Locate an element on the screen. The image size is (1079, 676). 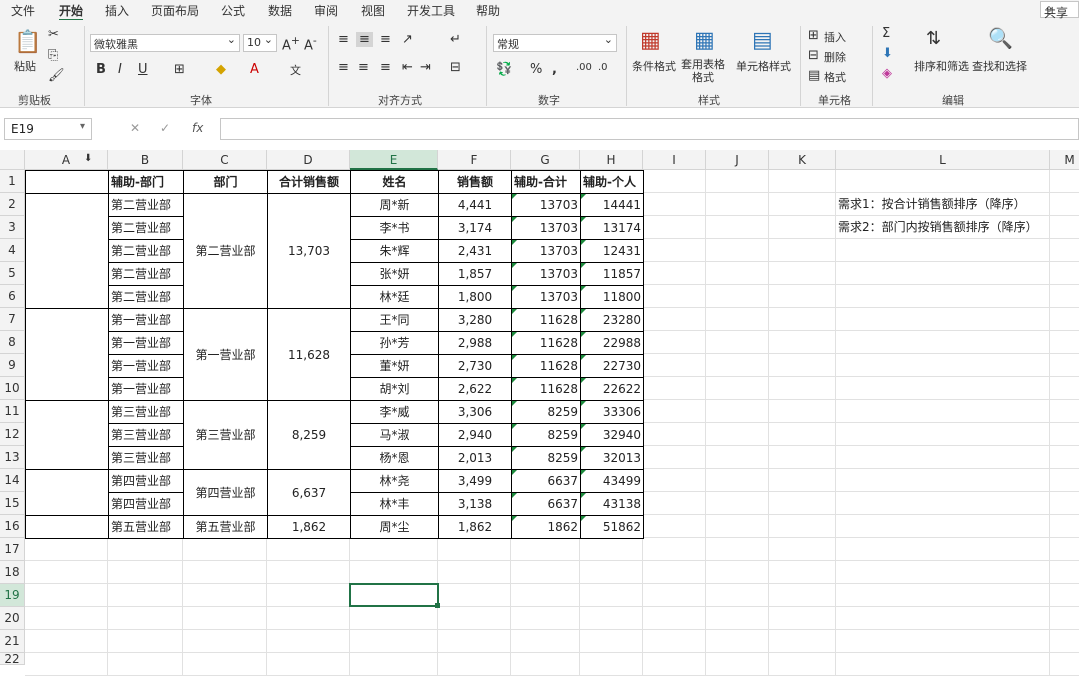
name-cell: 周*尘 is located at coordinates (394, 527).